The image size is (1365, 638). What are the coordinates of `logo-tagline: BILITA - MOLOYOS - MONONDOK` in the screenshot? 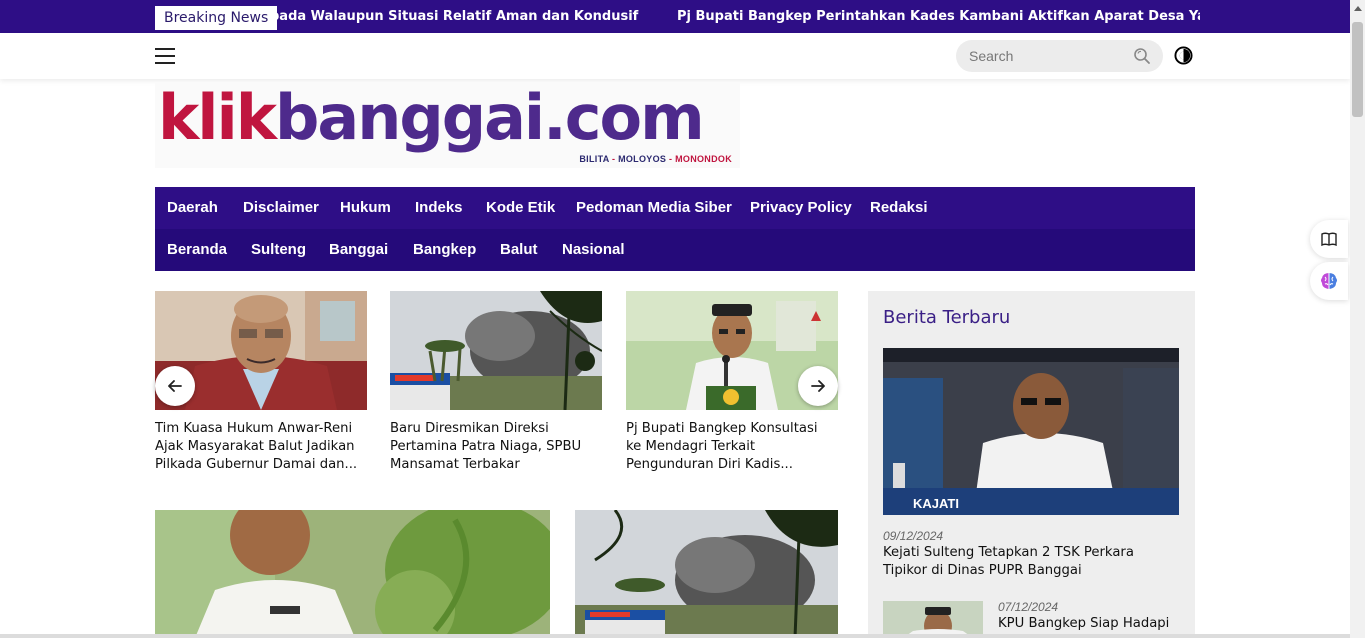 It's located at (655, 159).